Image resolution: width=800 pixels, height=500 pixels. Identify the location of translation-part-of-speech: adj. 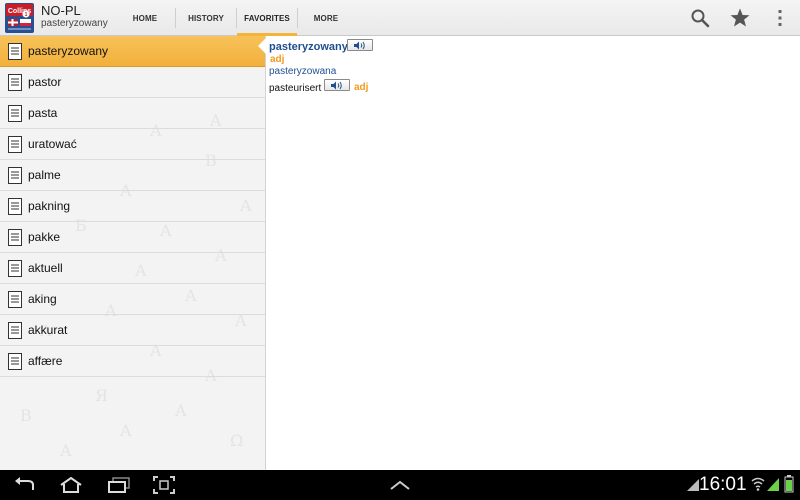
(361, 87).